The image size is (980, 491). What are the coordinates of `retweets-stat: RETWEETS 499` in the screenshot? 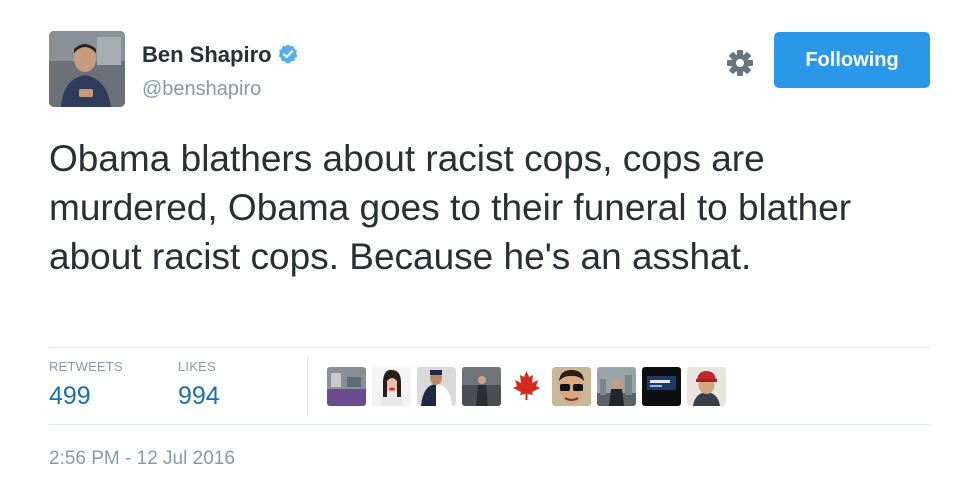 It's located at (86, 385).